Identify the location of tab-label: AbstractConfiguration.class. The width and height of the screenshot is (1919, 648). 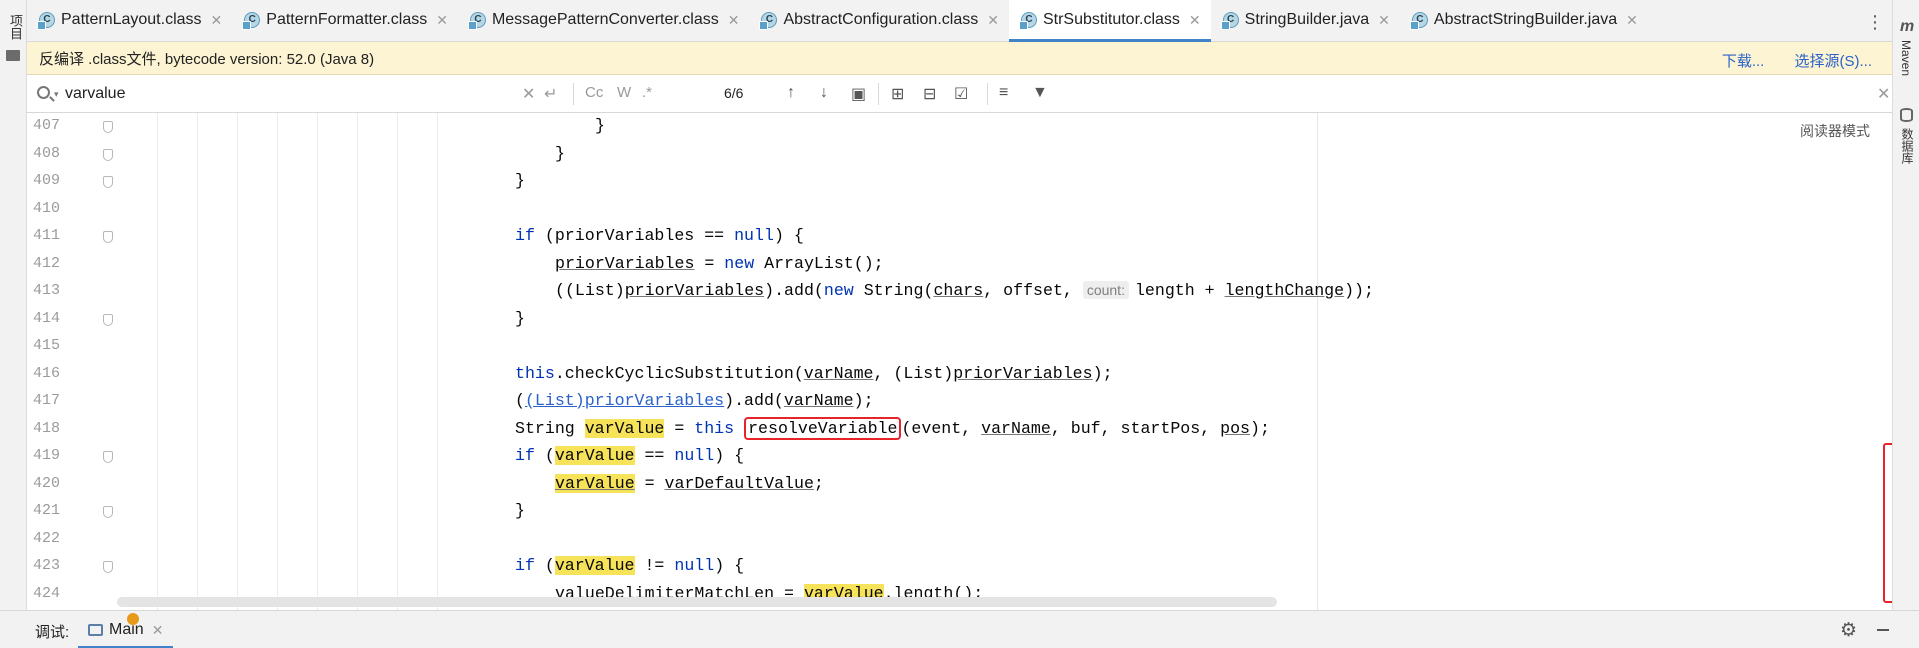
(881, 19).